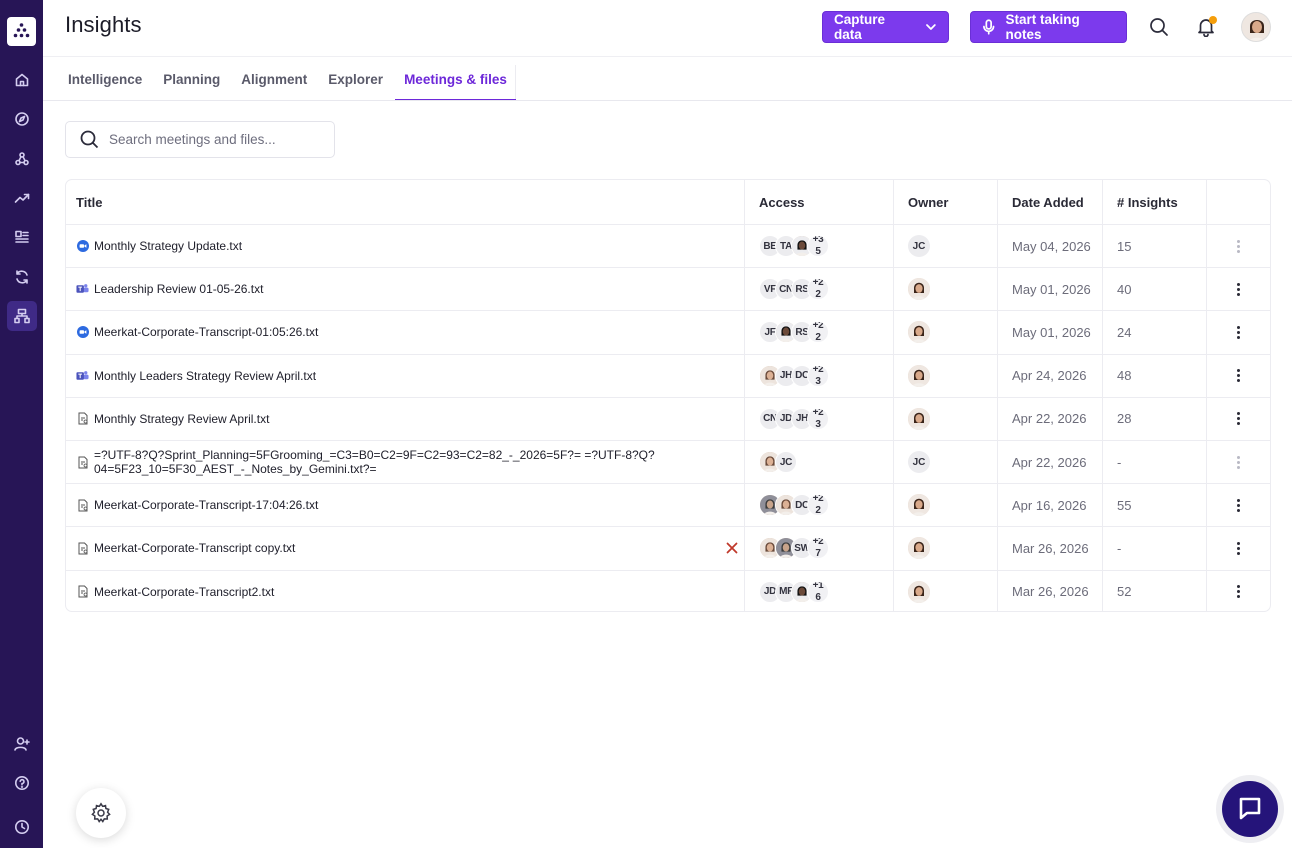  Describe the element at coordinates (958, 202) in the screenshot. I see `column-header-owner: Owner` at that location.